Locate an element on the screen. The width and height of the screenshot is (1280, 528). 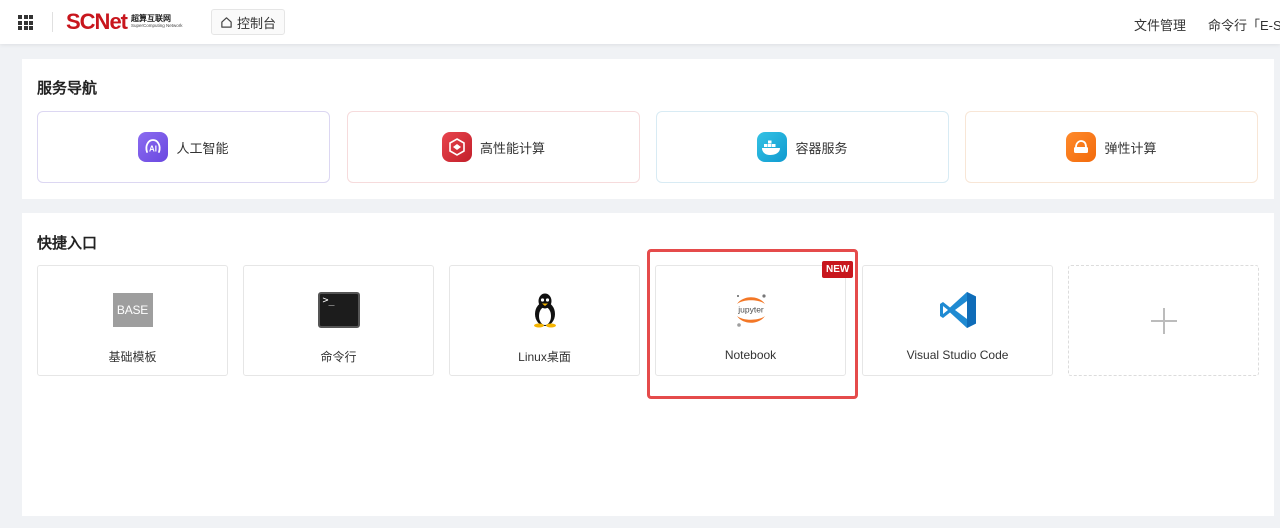
plus-icon is located at coordinates (1164, 321).